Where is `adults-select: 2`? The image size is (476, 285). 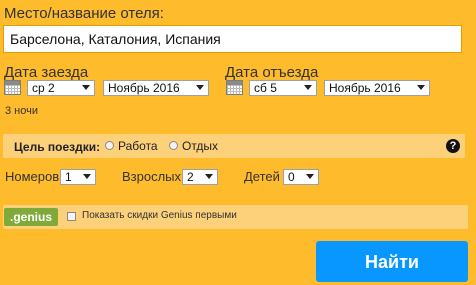
adults-select: 2 is located at coordinates (200, 177).